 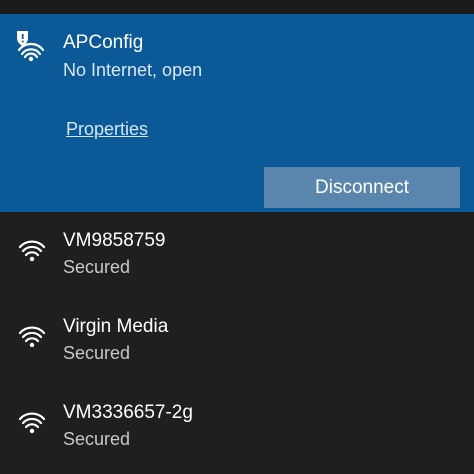 I want to click on disconnect-button: Disconnect, so click(x=362, y=187).